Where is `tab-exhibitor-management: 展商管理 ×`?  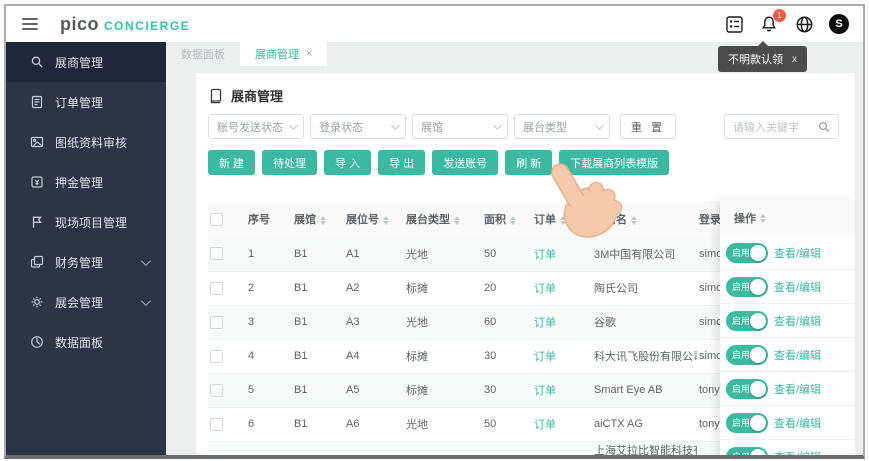
tab-exhibitor-management: 展商管理 × is located at coordinates (284, 54).